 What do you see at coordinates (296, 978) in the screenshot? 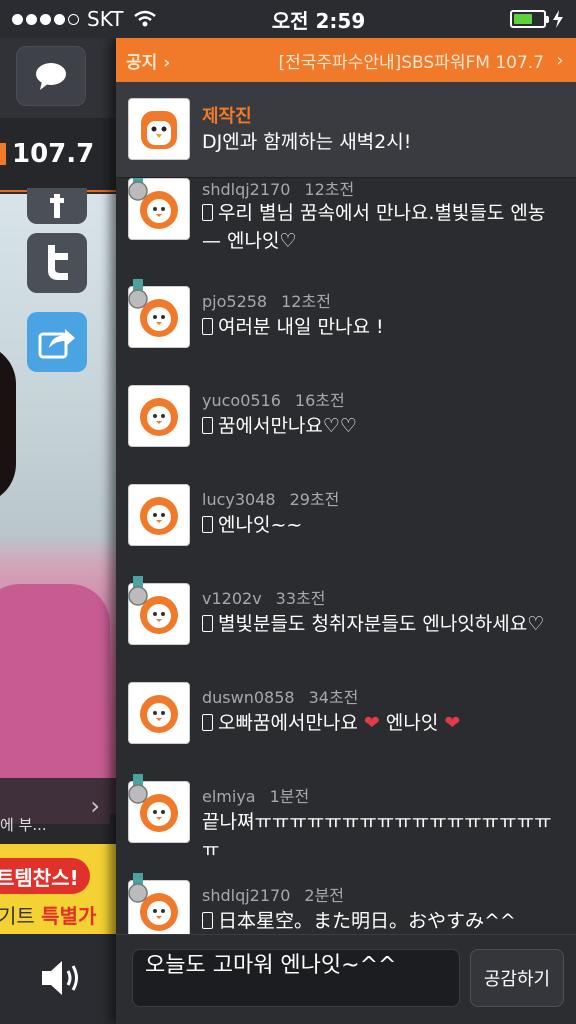
I see `message-input: 오늘도 고마워 엔나잇~^^` at bounding box center [296, 978].